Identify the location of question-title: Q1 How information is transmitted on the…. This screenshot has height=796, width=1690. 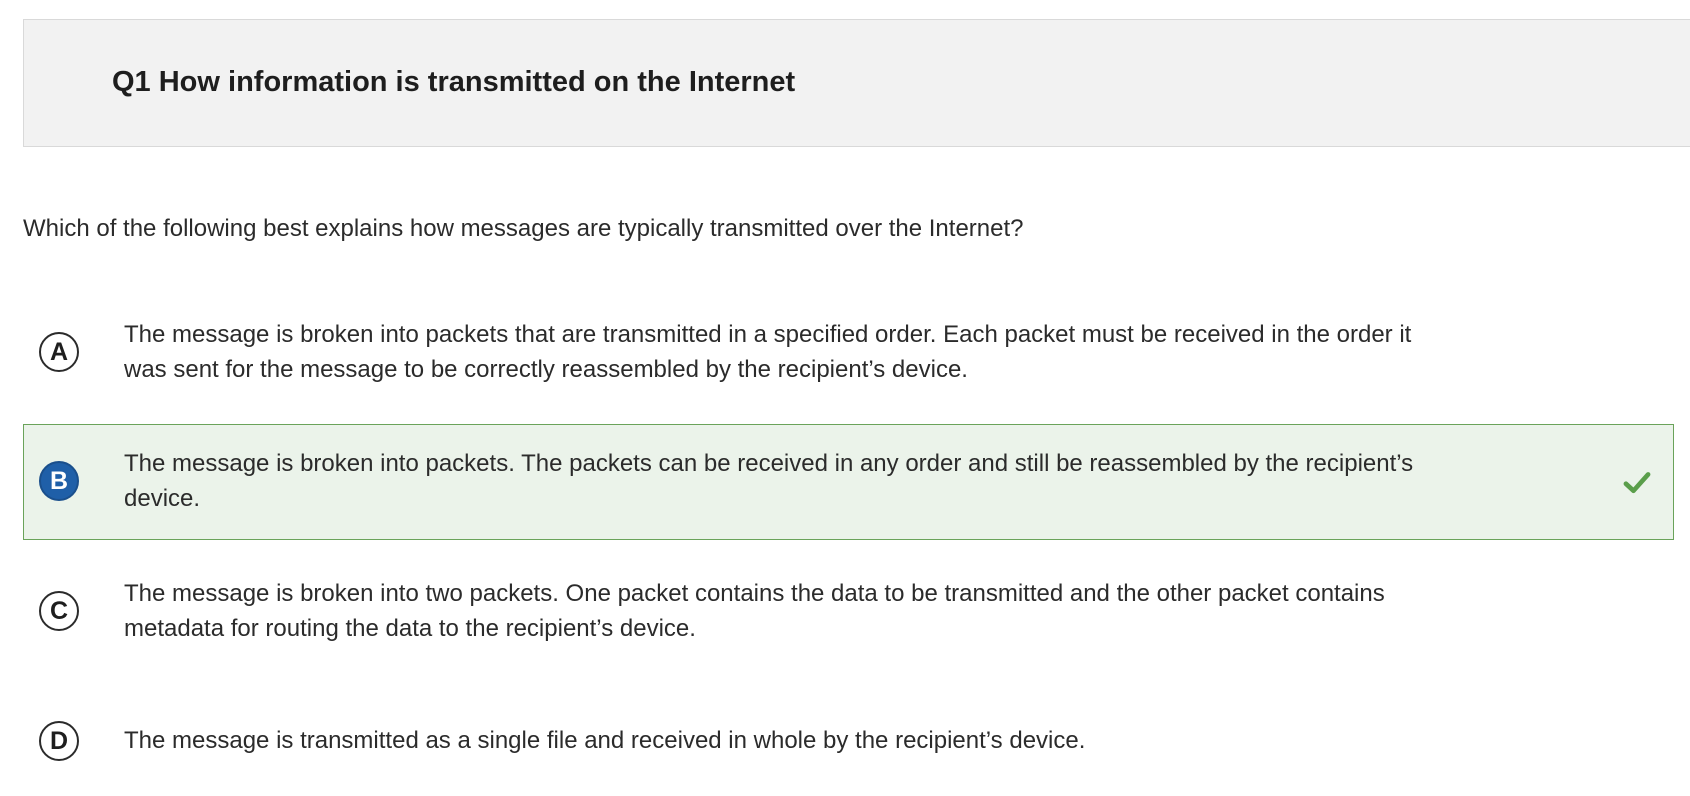
(454, 82).